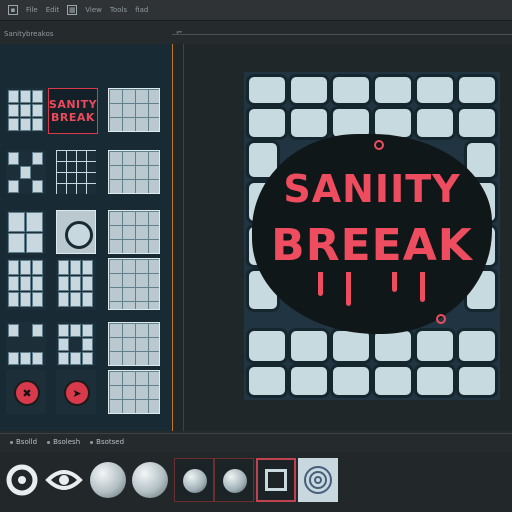 This screenshot has width=512, height=512. I want to click on material-tab-2: Bsolesh, so click(63, 442).